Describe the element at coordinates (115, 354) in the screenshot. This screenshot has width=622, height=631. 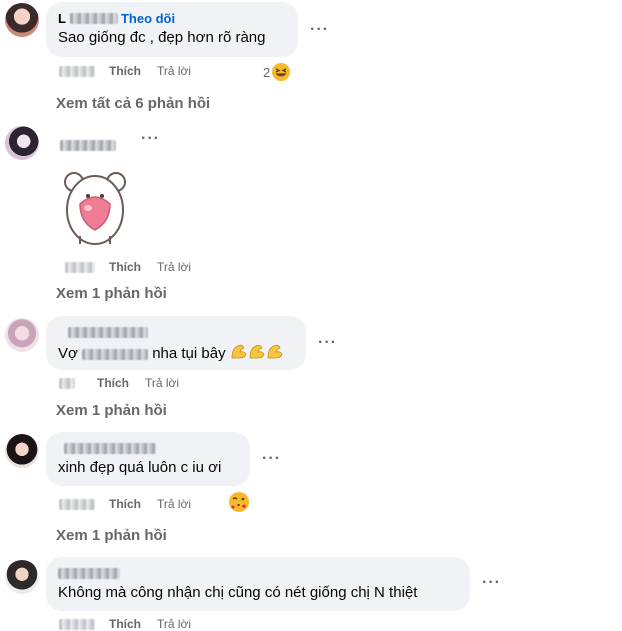
I see `text-blurred` at that location.